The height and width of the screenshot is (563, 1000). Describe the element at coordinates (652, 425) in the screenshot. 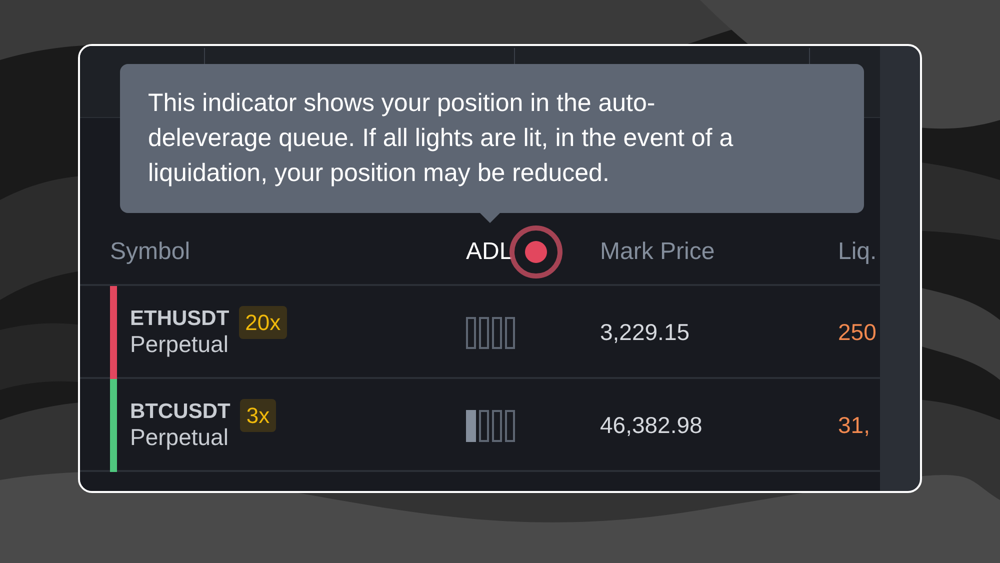

I see `mark-price: 46,382.98` at that location.